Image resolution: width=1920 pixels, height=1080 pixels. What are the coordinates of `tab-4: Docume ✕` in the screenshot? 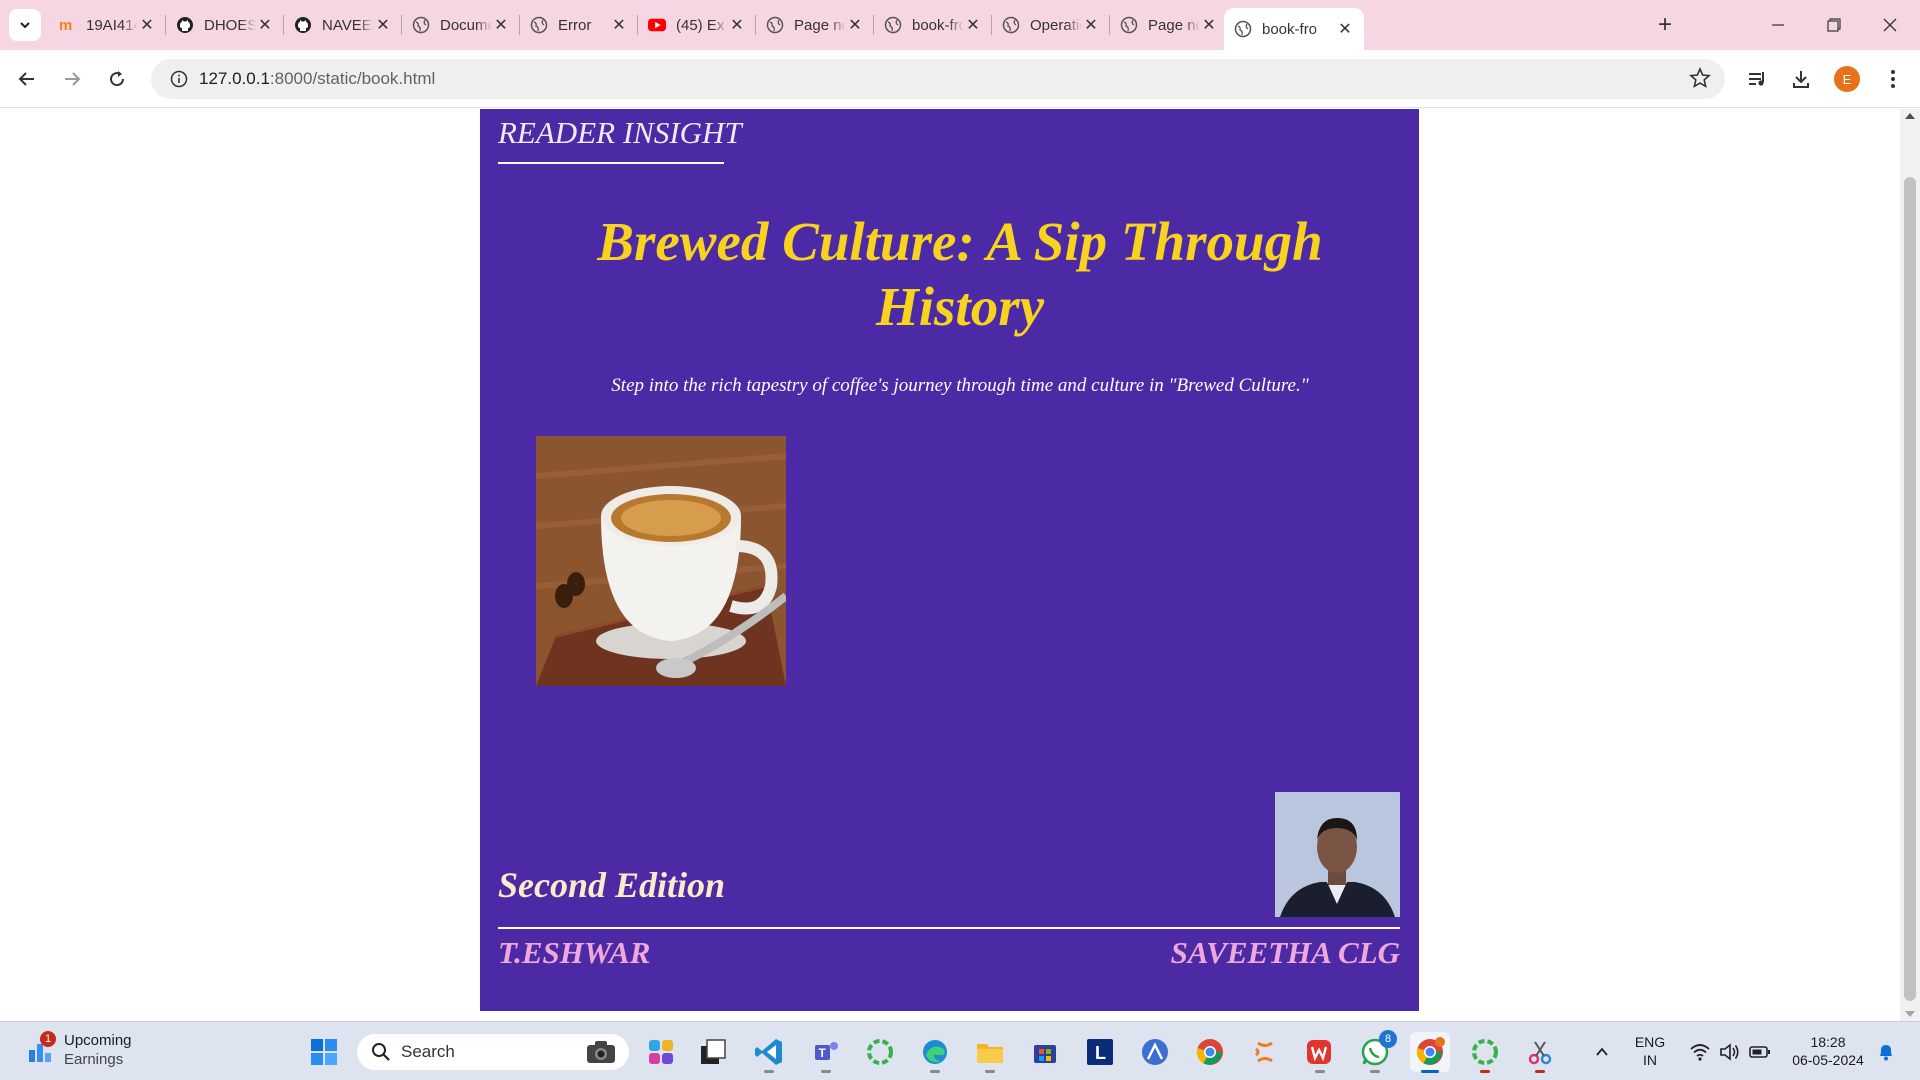 It's located at (461, 25).